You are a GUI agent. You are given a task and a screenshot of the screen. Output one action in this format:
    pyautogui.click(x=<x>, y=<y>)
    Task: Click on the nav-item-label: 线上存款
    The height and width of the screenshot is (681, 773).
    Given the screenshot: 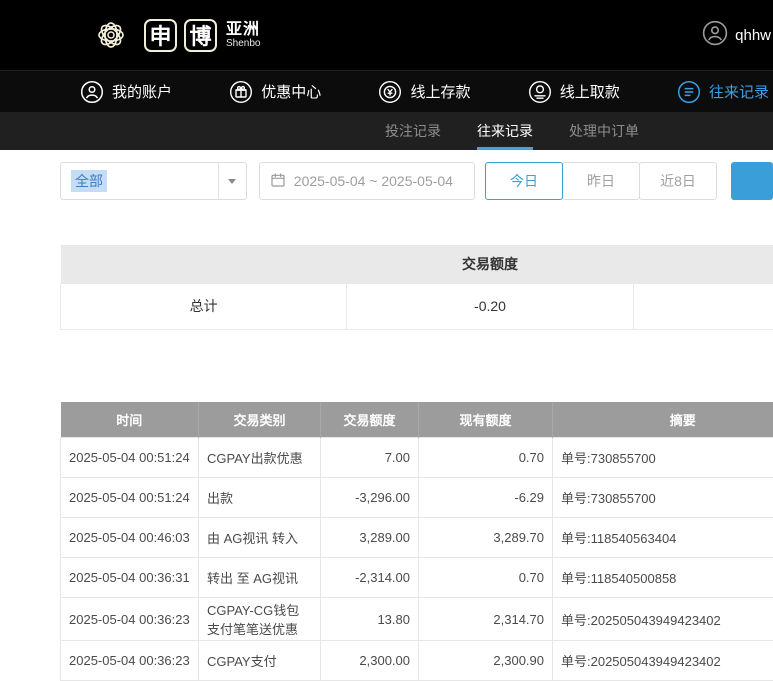 What is the action you would take?
    pyautogui.click(x=440, y=92)
    